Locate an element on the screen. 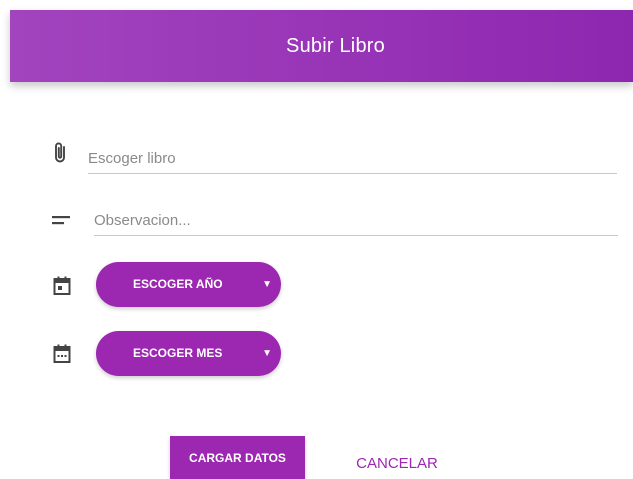 The height and width of the screenshot is (479, 633). calendar-icon is located at coordinates (62, 286).